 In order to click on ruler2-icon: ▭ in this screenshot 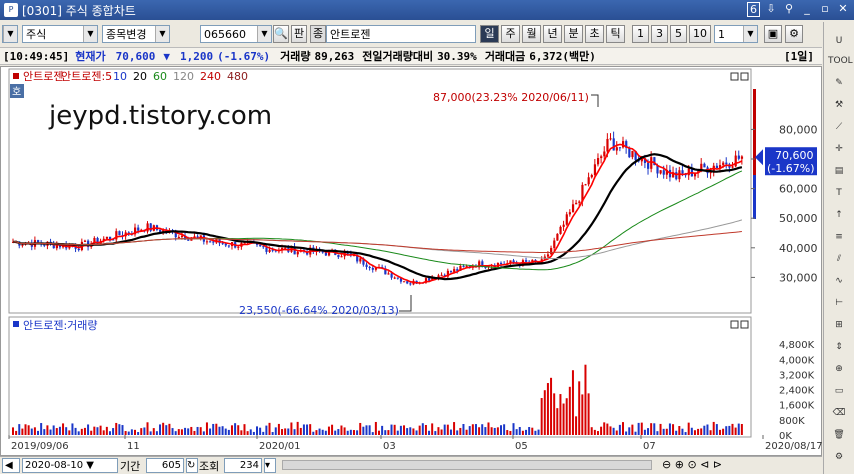, I will do `click(839, 395)`.